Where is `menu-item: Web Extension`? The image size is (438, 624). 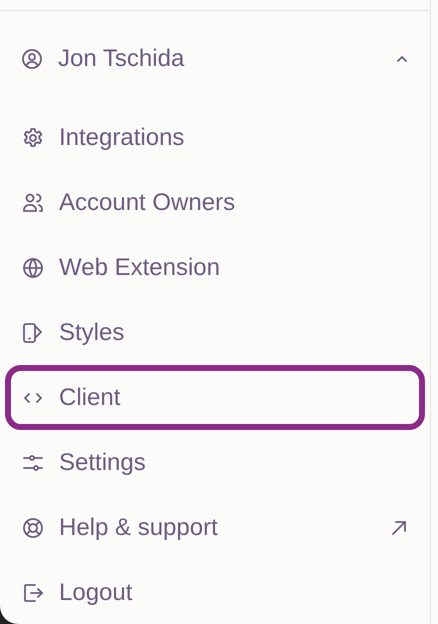 menu-item: Web Extension is located at coordinates (215, 267).